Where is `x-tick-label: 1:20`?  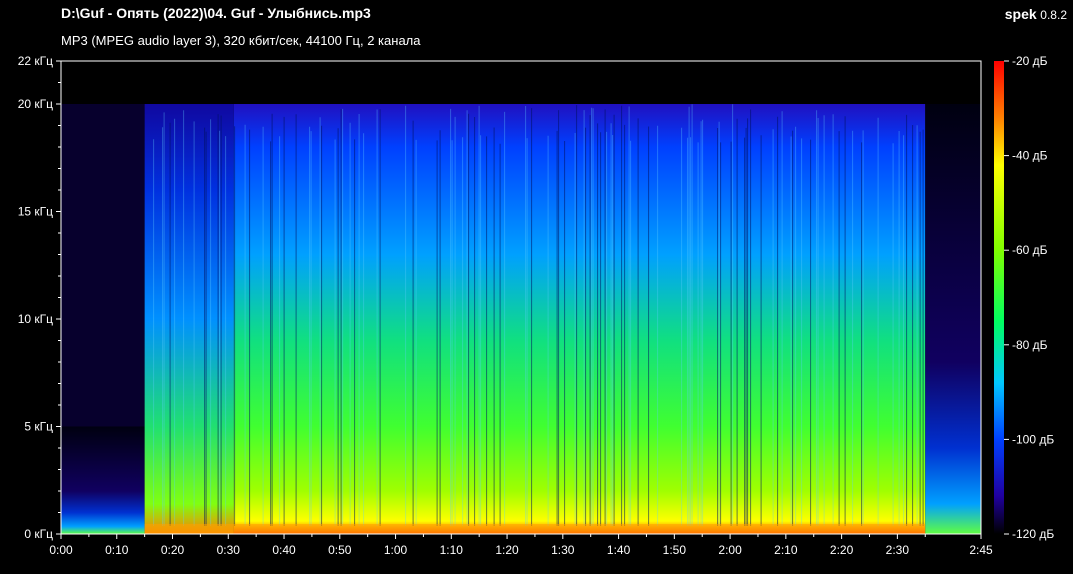 x-tick-label: 1:20 is located at coordinates (507, 550).